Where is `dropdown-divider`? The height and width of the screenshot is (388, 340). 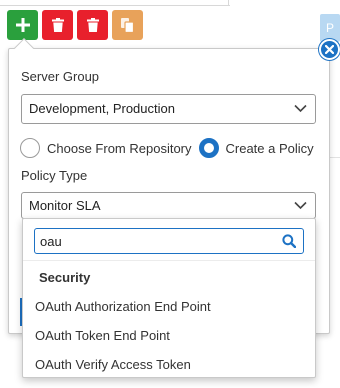
dropdown-divider is located at coordinates (169, 260).